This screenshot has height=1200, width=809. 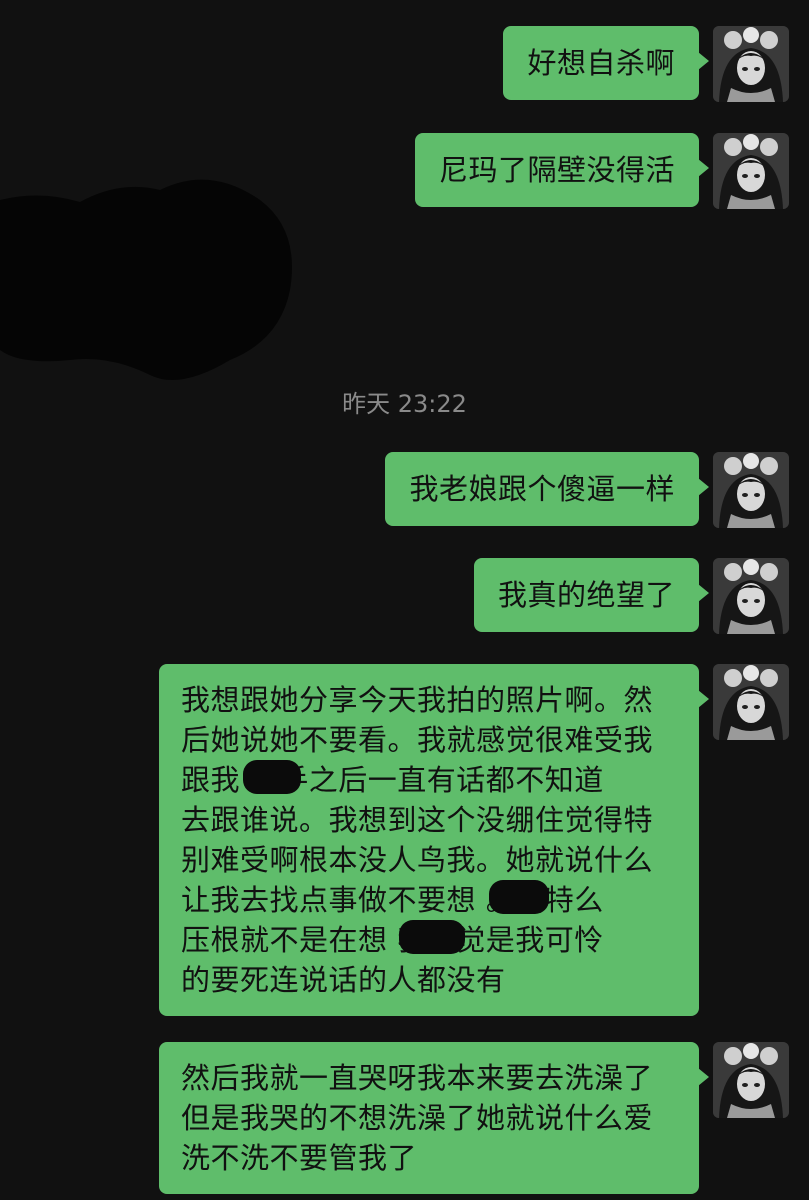 I want to click on redacted-blob, so click(x=146, y=279).